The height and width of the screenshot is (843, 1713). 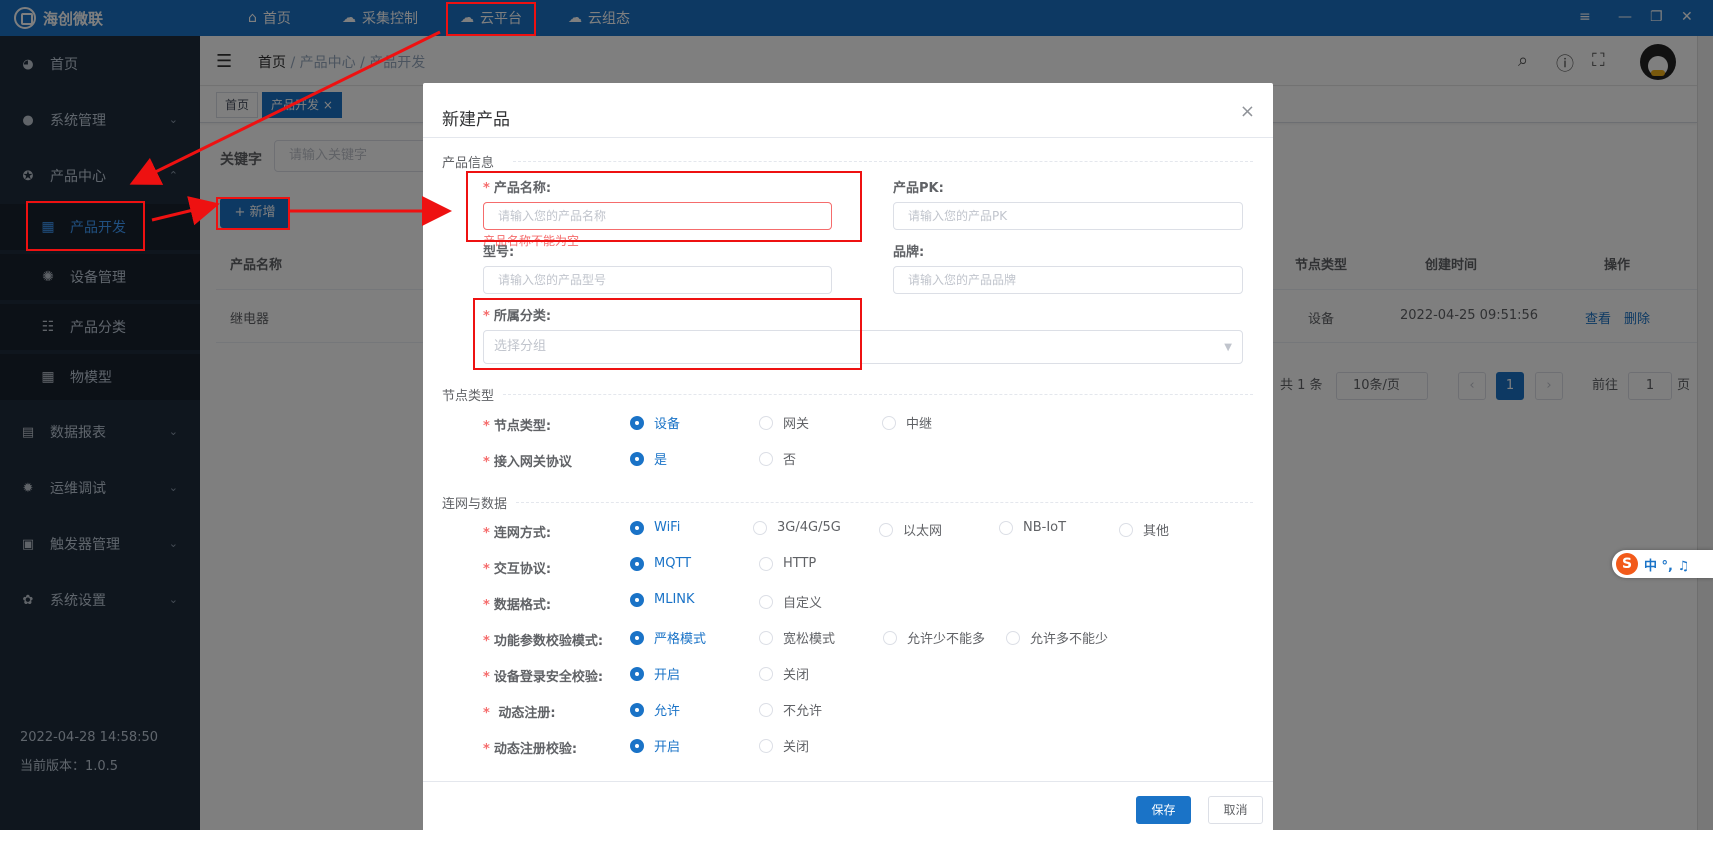 What do you see at coordinates (848, 137) in the screenshot?
I see `dialog-header-divider` at bounding box center [848, 137].